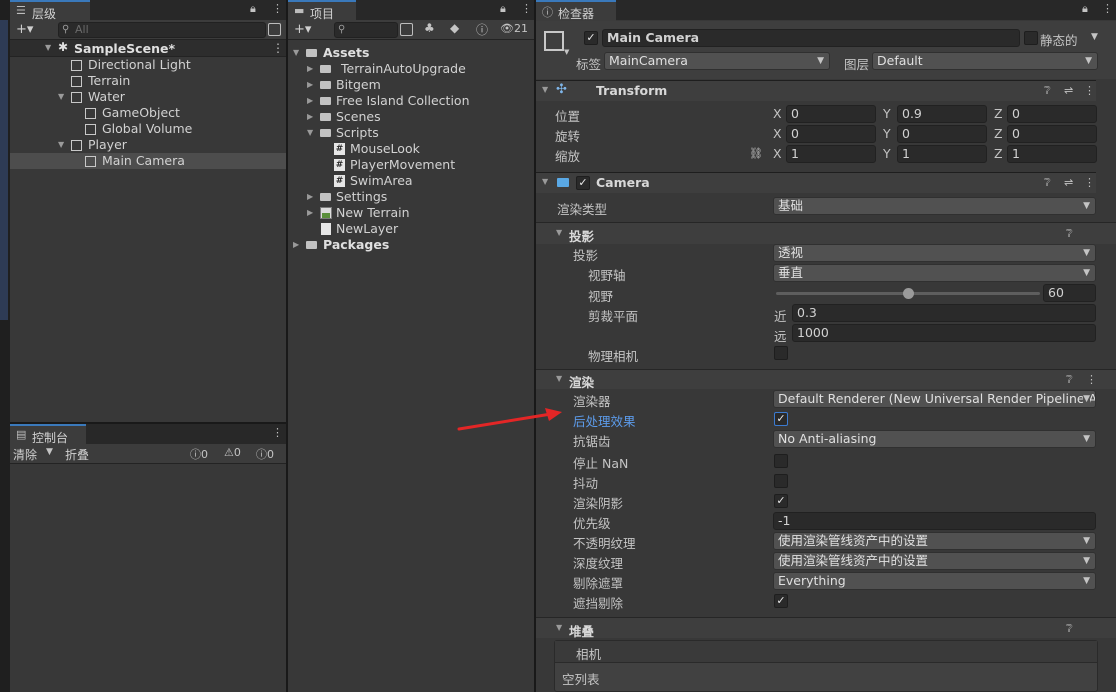 Image resolution: width=1116 pixels, height=692 pixels. What do you see at coordinates (781, 481) in the screenshot?
I see `dither-checkbox` at bounding box center [781, 481].